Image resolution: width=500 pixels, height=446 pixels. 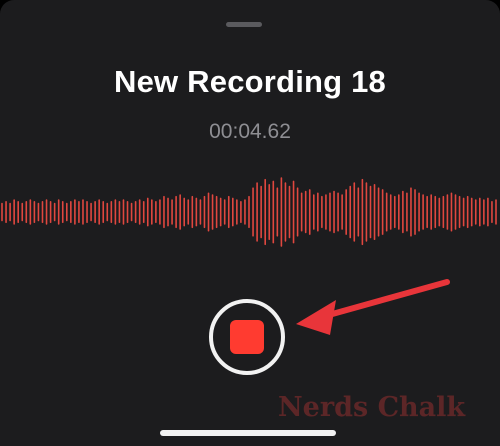 What do you see at coordinates (250, 81) in the screenshot?
I see `recording-title: New Recording 18` at bounding box center [250, 81].